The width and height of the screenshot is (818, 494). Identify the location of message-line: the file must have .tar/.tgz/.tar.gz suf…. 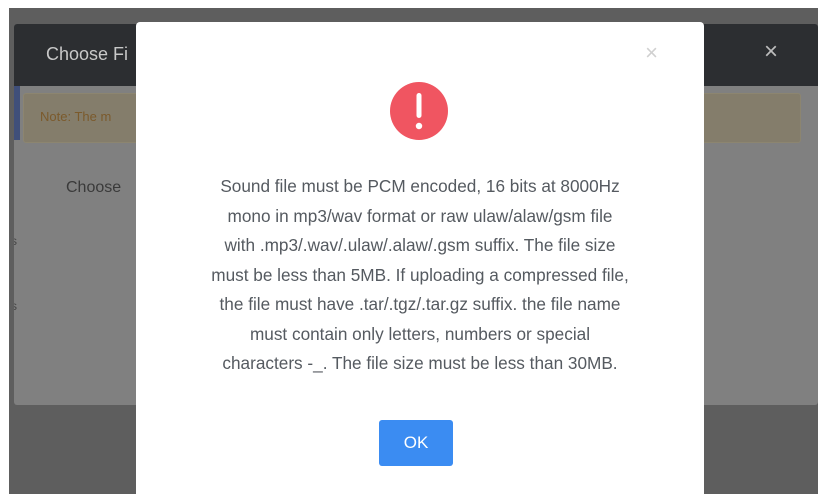
(420, 304).